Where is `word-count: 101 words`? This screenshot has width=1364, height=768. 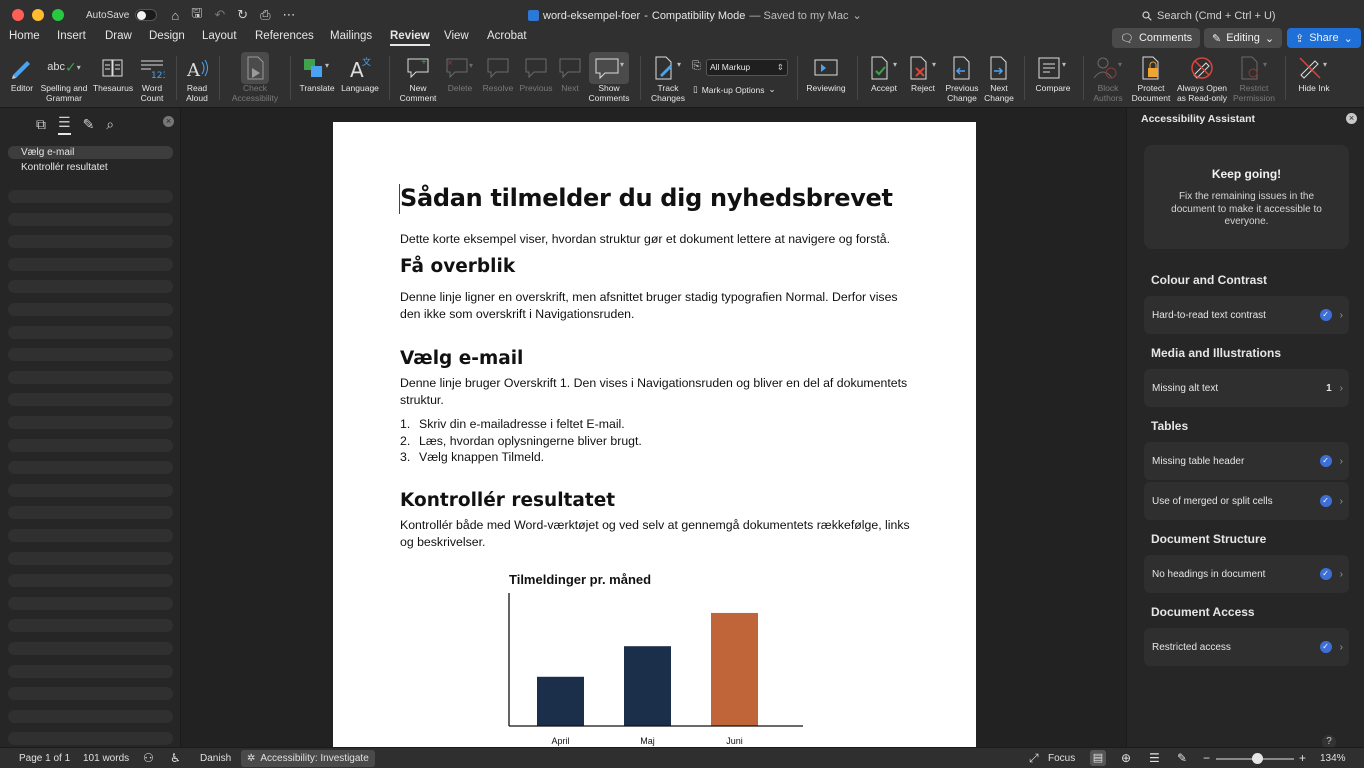 word-count: 101 words is located at coordinates (106, 758).